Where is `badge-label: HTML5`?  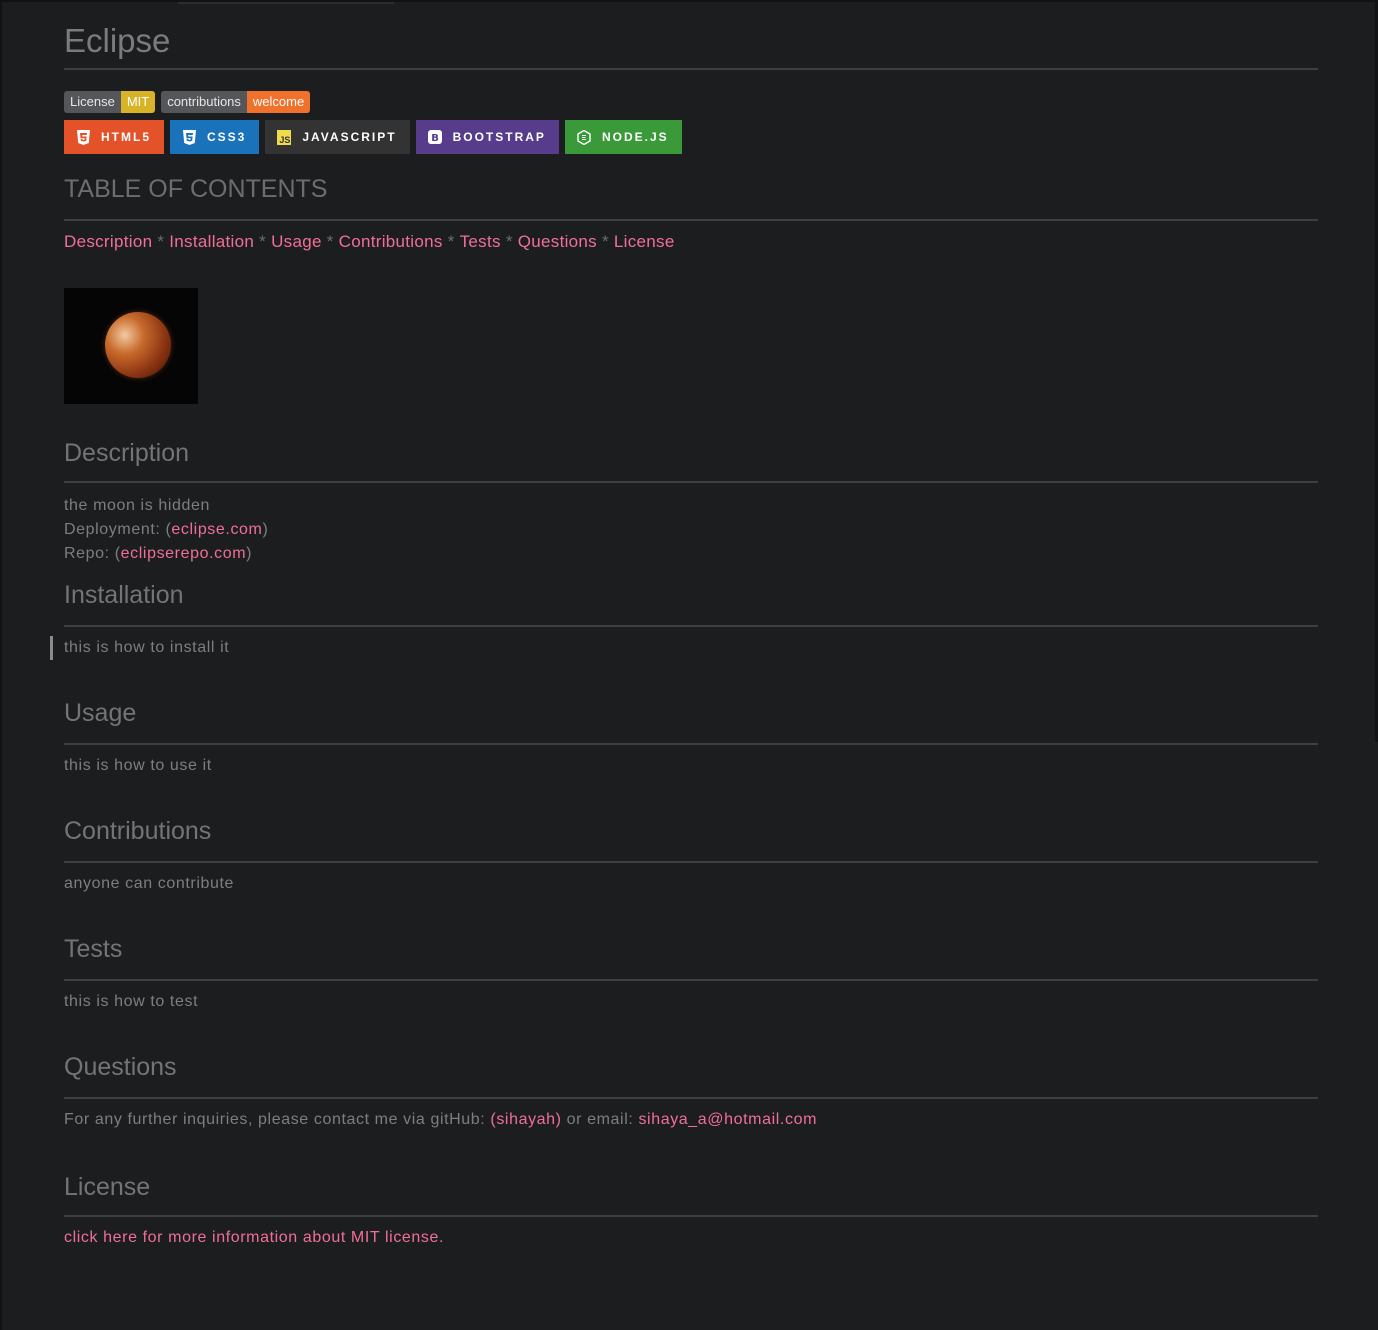 badge-label: HTML5 is located at coordinates (126, 137).